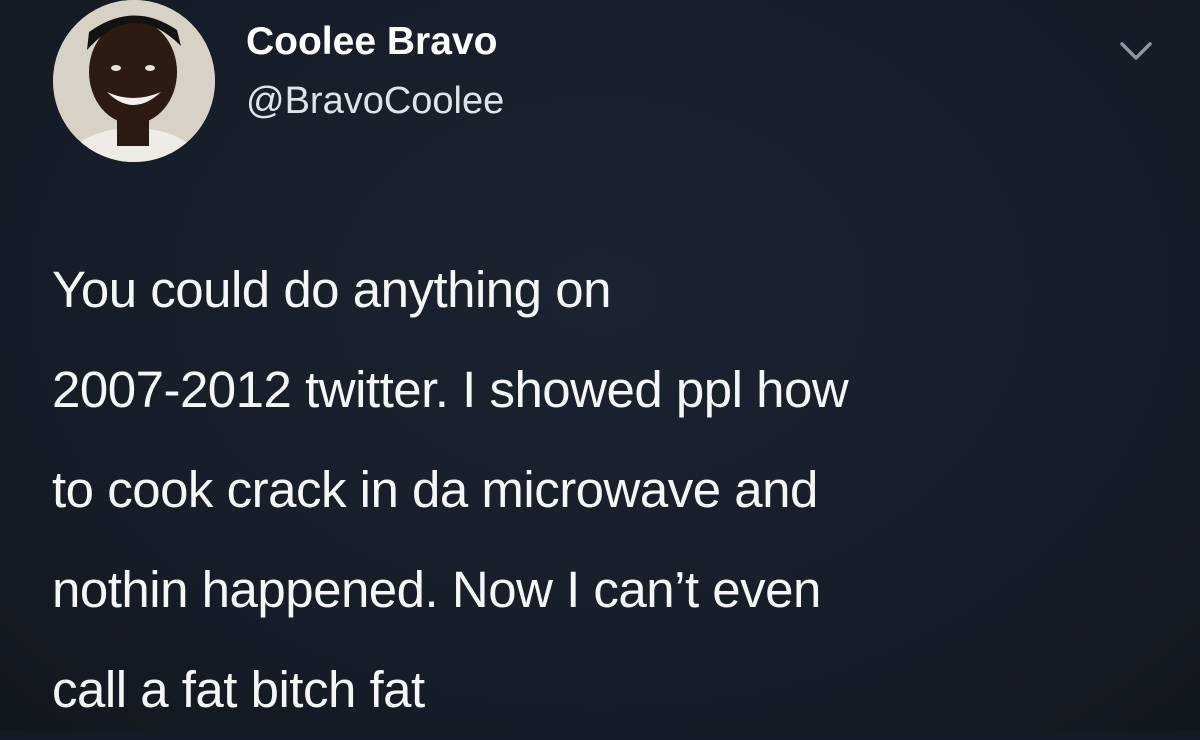 The width and height of the screenshot is (1200, 740). Describe the element at coordinates (1136, 51) in the screenshot. I see `chevron-down-icon` at that location.